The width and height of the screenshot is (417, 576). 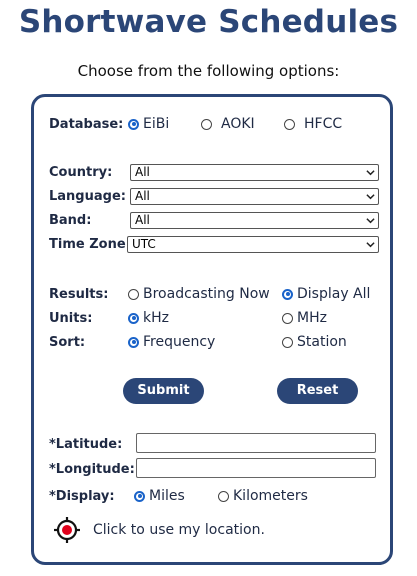 I want to click on display-option-kilometers: Kilometers, so click(x=263, y=496).